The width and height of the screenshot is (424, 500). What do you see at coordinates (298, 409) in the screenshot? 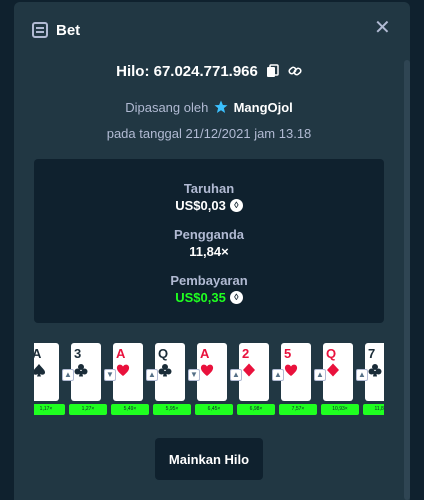
I see `card-multiplier: 7,57×` at bounding box center [298, 409].